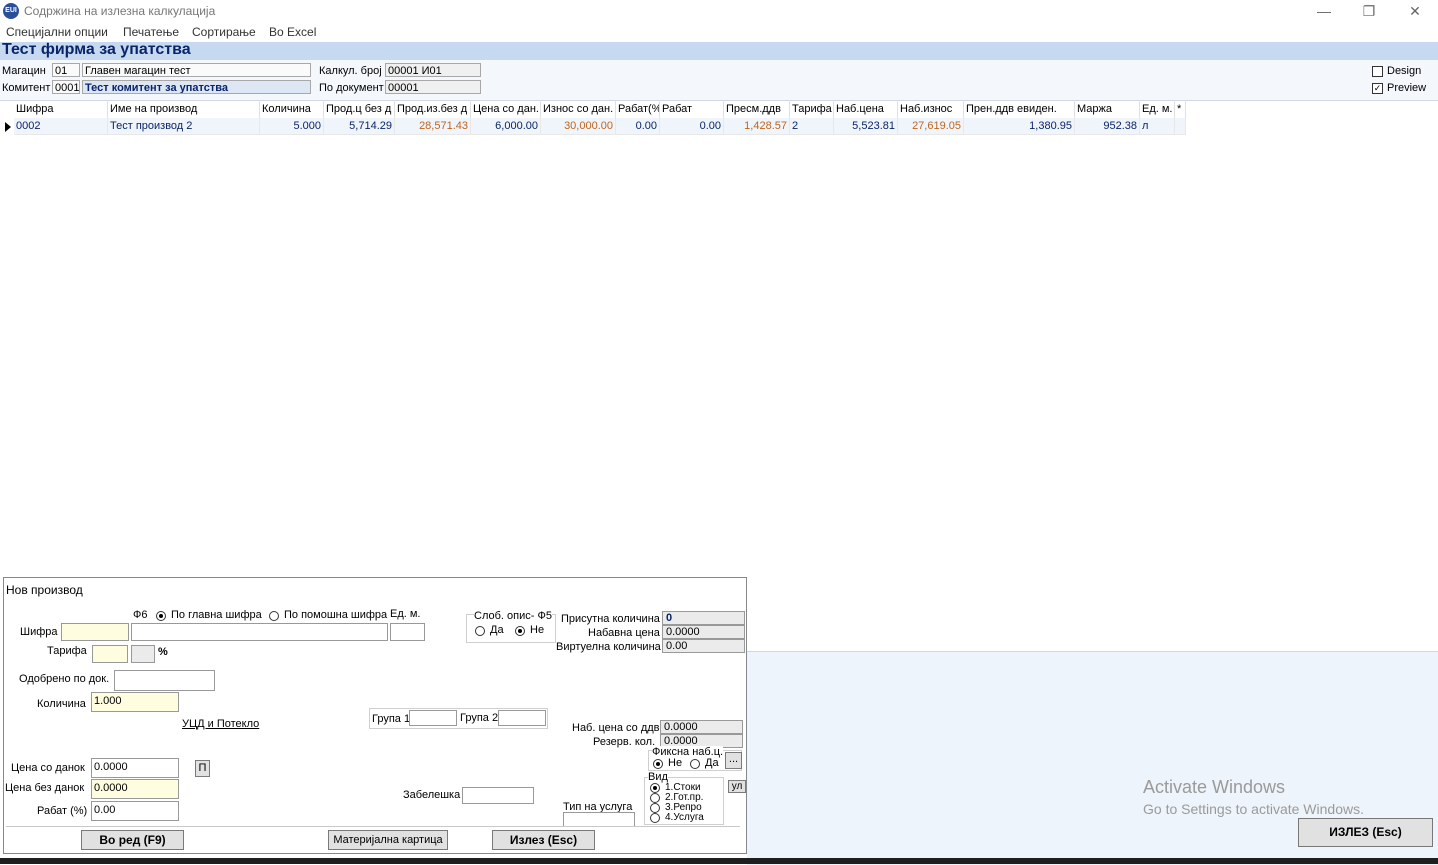 The width and height of the screenshot is (1438, 865). I want to click on cell-pren-ddv: 1,380.95, so click(1019, 126).